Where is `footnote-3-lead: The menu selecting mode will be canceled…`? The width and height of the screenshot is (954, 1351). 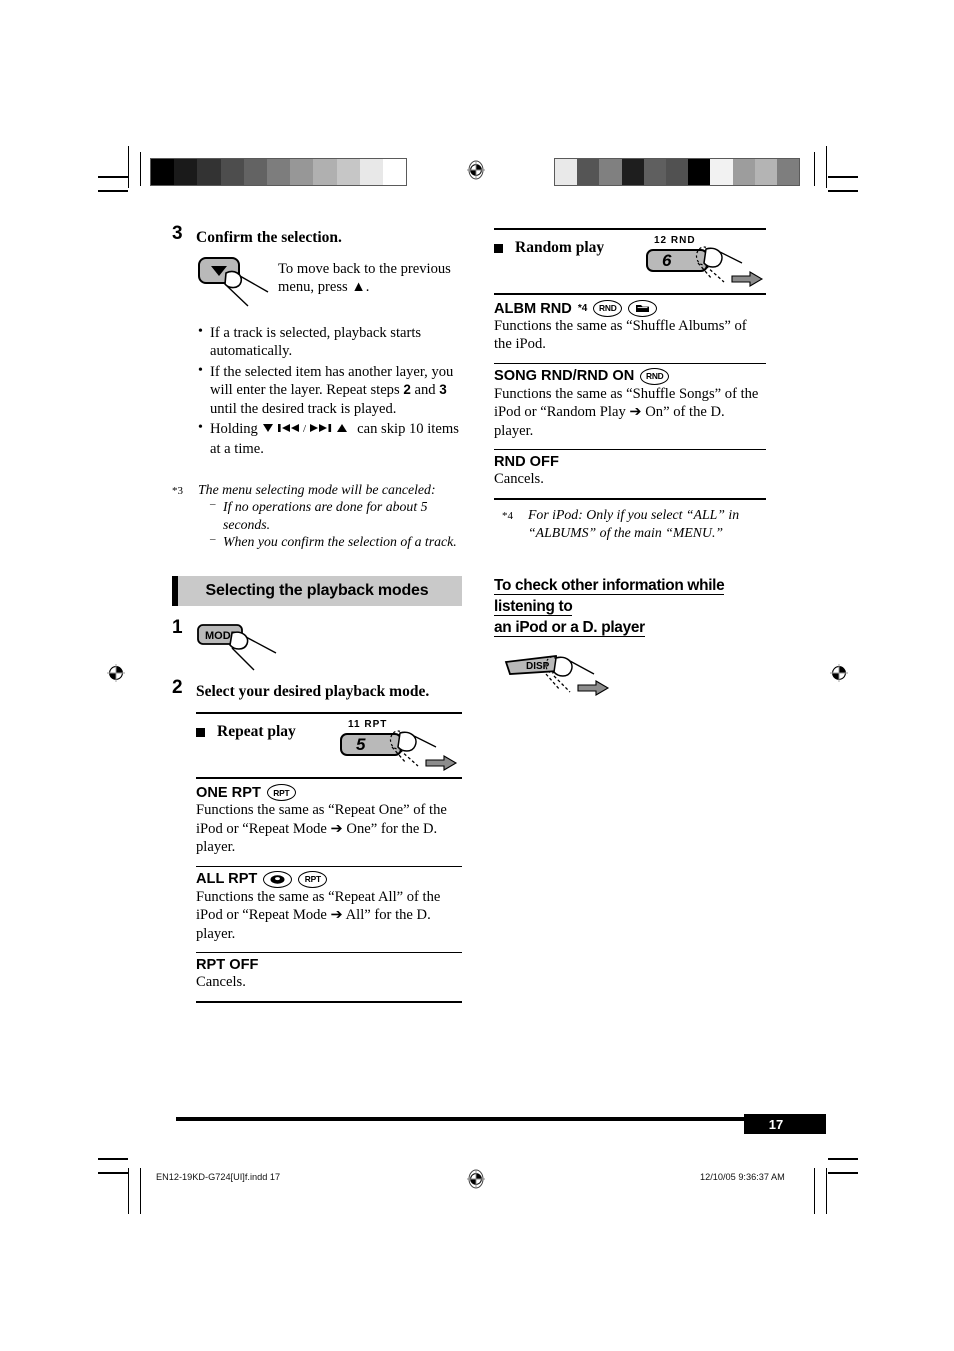 footnote-3-lead: The menu selecting mode will be canceled… is located at coordinates (317, 489).